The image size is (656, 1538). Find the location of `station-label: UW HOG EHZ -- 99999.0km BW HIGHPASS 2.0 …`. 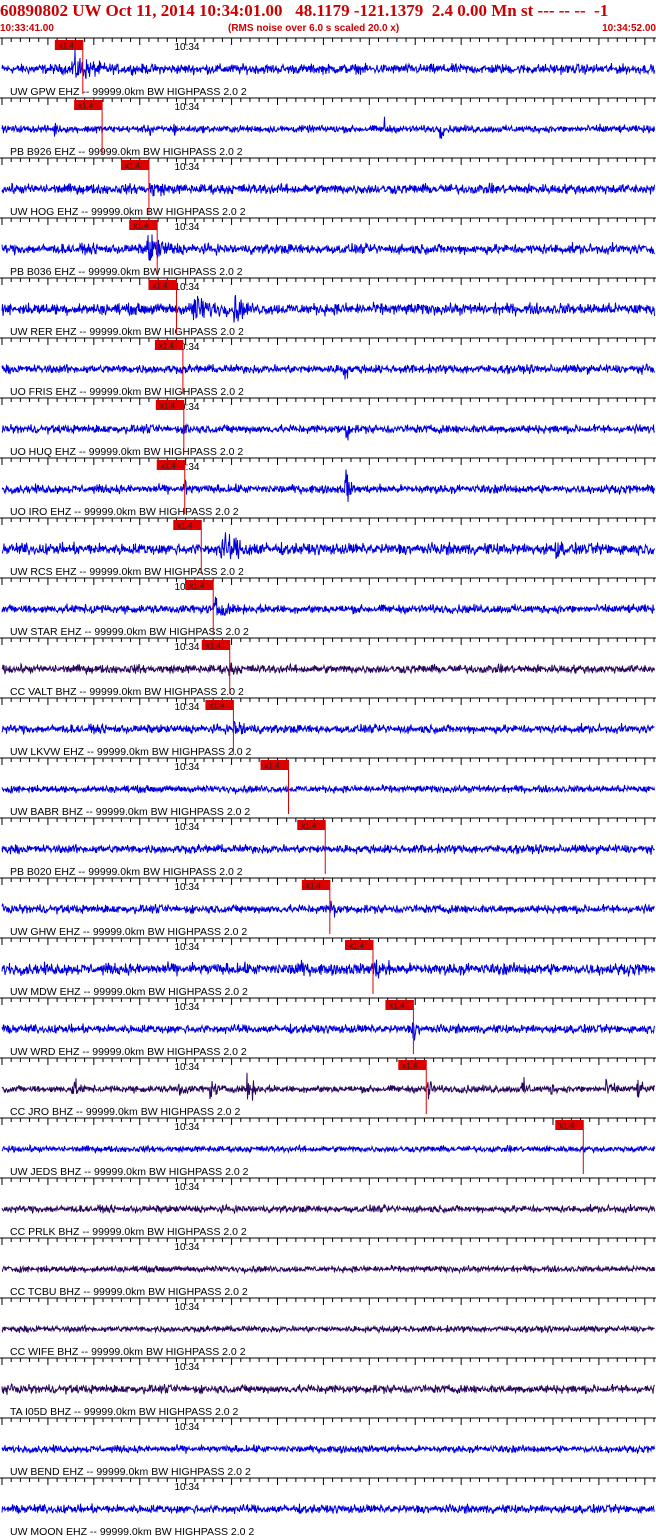

station-label: UW HOG EHZ -- 99999.0km BW HIGHPASS 2.0 … is located at coordinates (128, 212).